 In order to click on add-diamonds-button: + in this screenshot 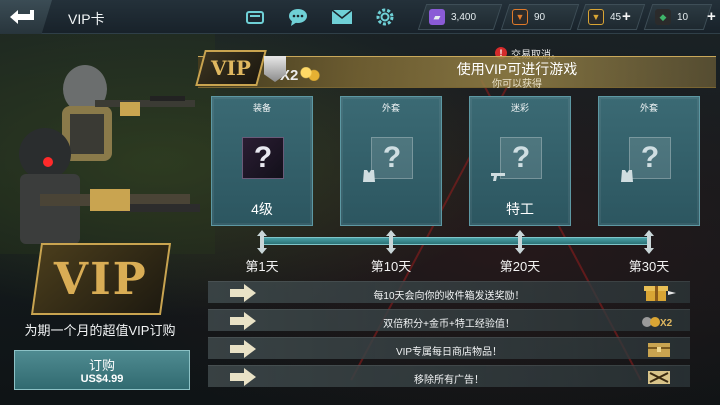, I will do `click(711, 16)`.